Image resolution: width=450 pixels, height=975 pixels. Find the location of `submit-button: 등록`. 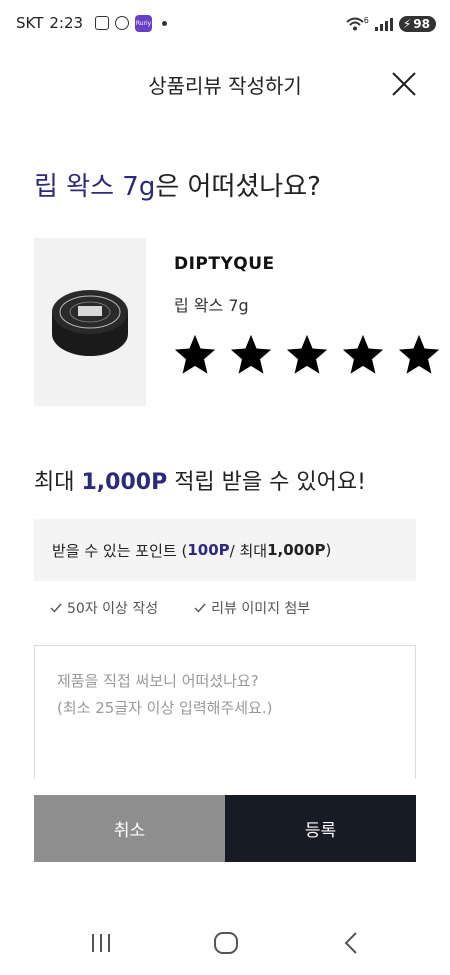

submit-button: 등록 is located at coordinates (320, 828).